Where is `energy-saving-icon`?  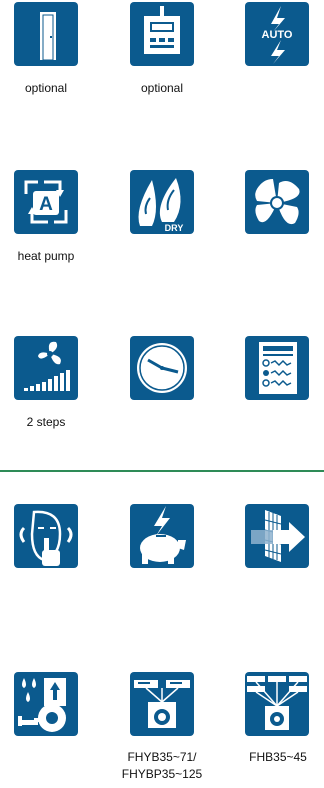
energy-saving-icon is located at coordinates (162, 536).